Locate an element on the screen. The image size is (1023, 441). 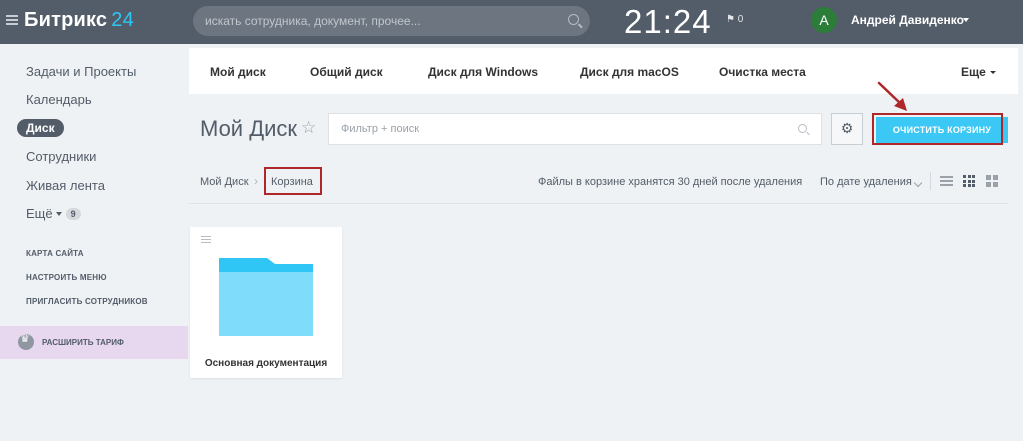
global-search is located at coordinates (391, 21).